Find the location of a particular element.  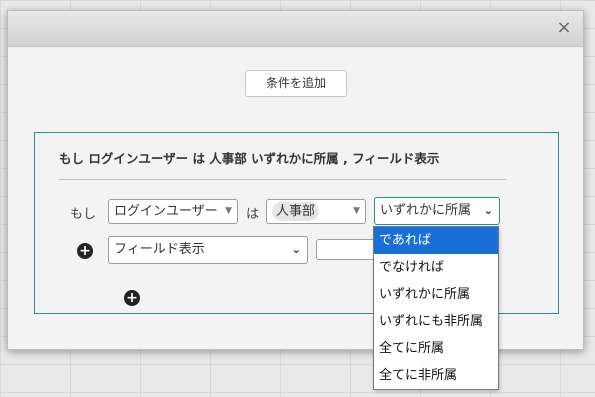

operator-dropdown: であれば でなければ いずれかに所属 いずれにも非所属 全てに所属 全てに非所属 is located at coordinates (436, 308).